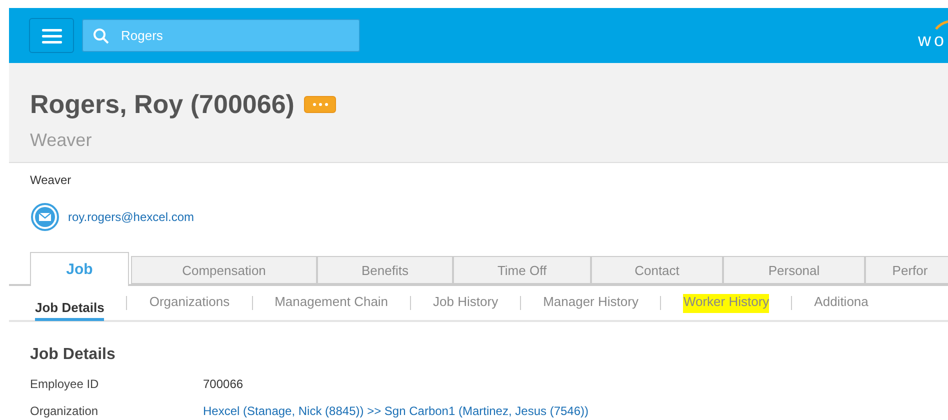 The width and height of the screenshot is (948, 420). I want to click on subtab: Job History, so click(465, 303).